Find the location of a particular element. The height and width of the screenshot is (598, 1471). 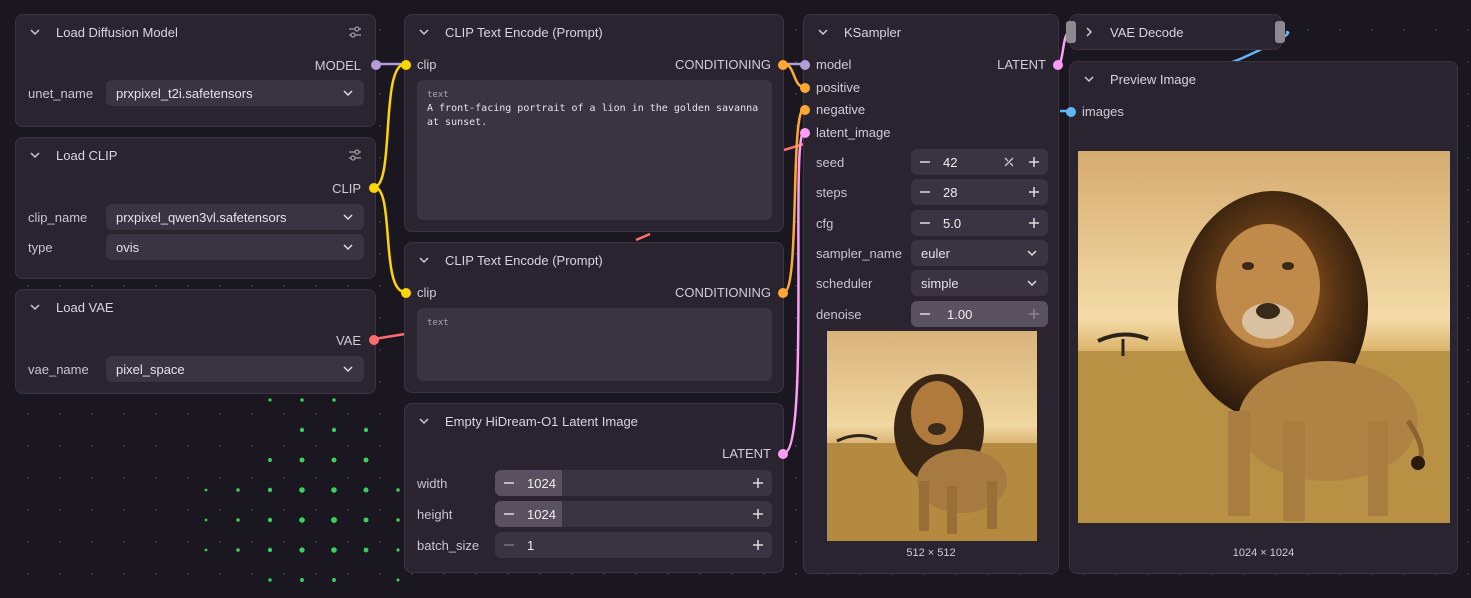

type-select: ovis is located at coordinates (235, 247).